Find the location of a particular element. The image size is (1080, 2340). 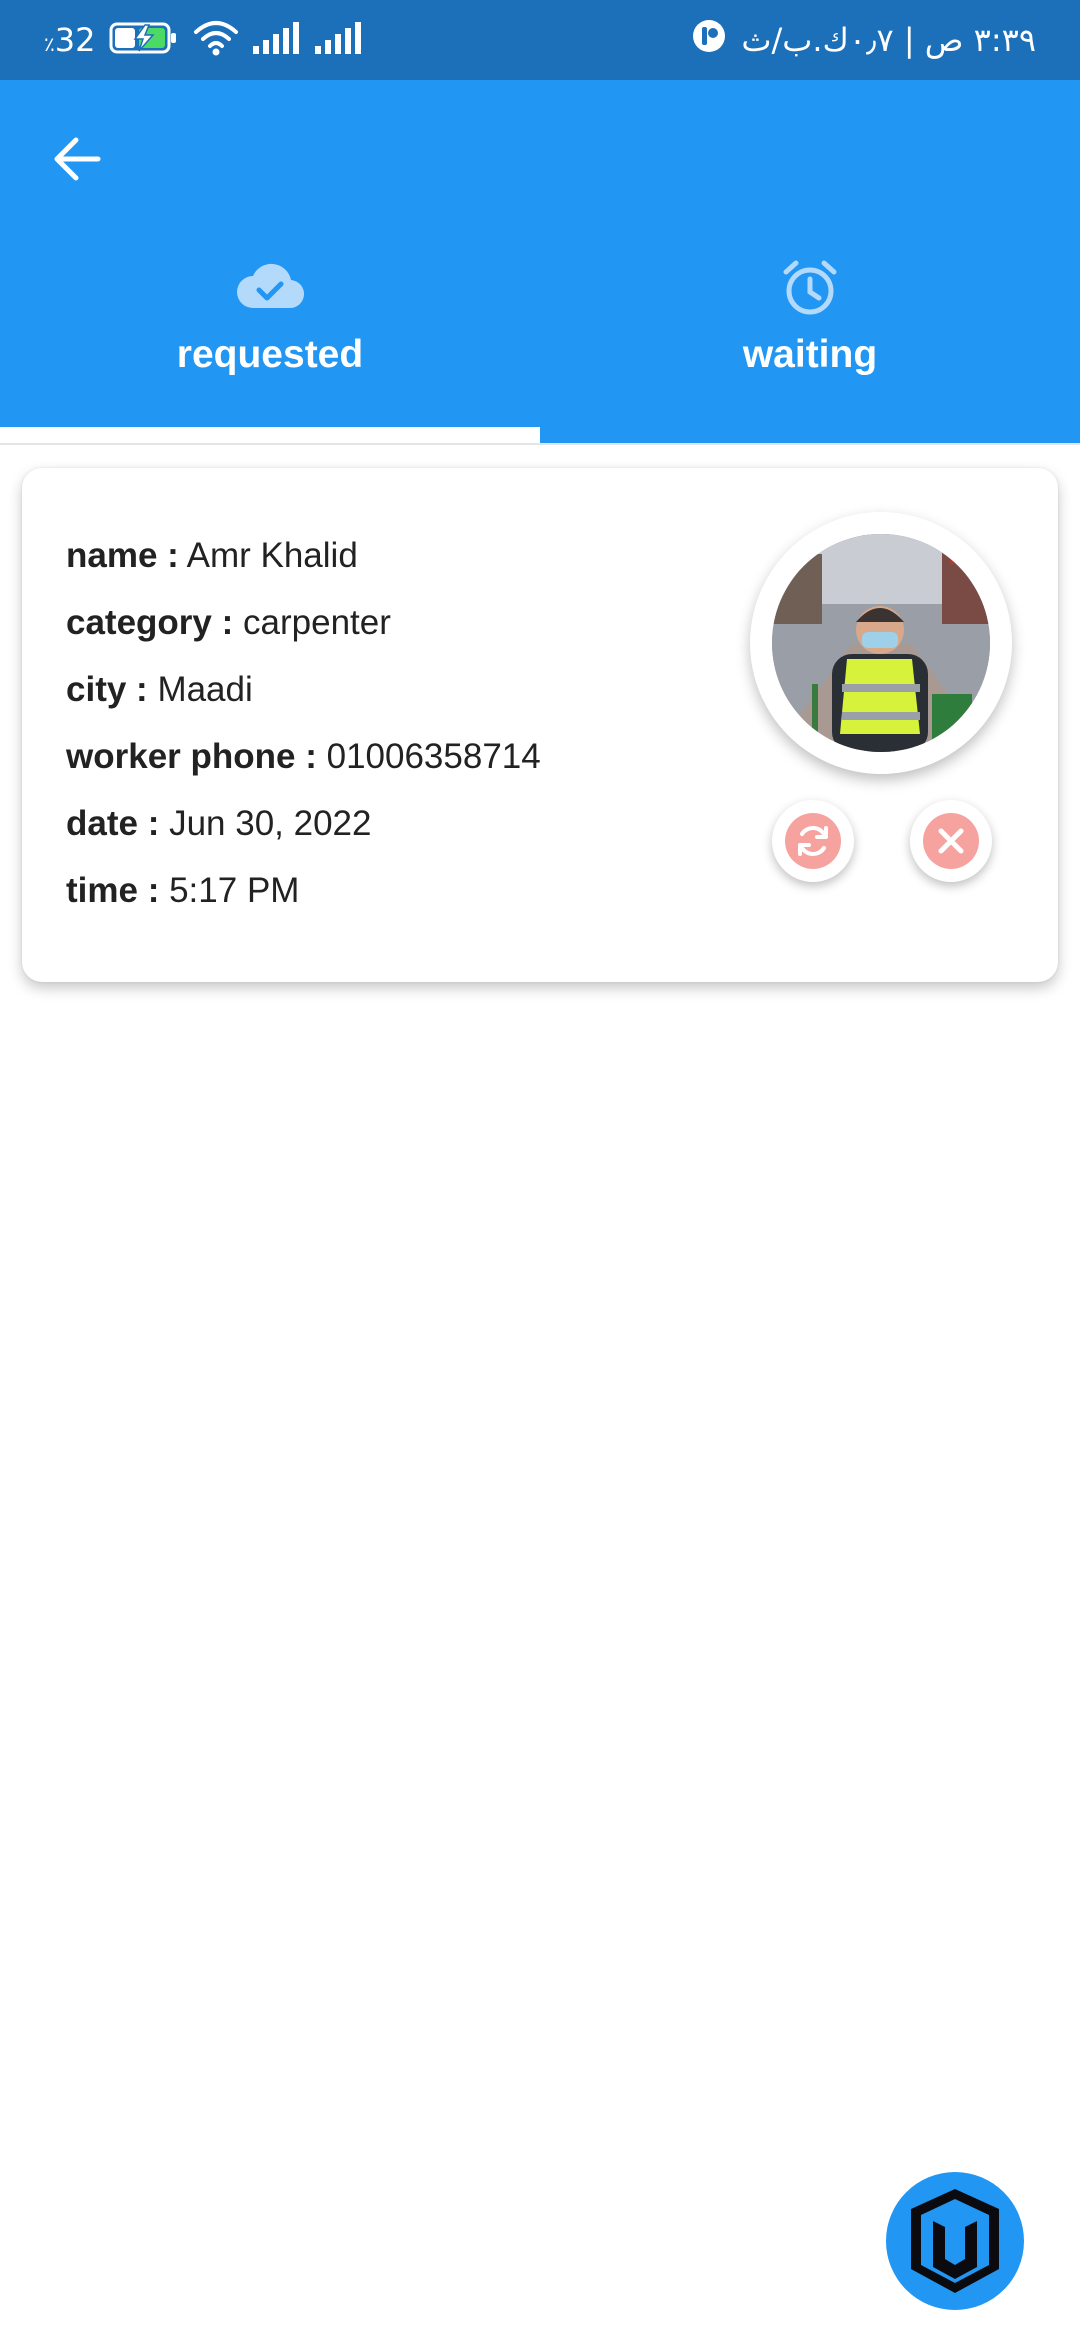

arrow-back-icon is located at coordinates (77, 159).